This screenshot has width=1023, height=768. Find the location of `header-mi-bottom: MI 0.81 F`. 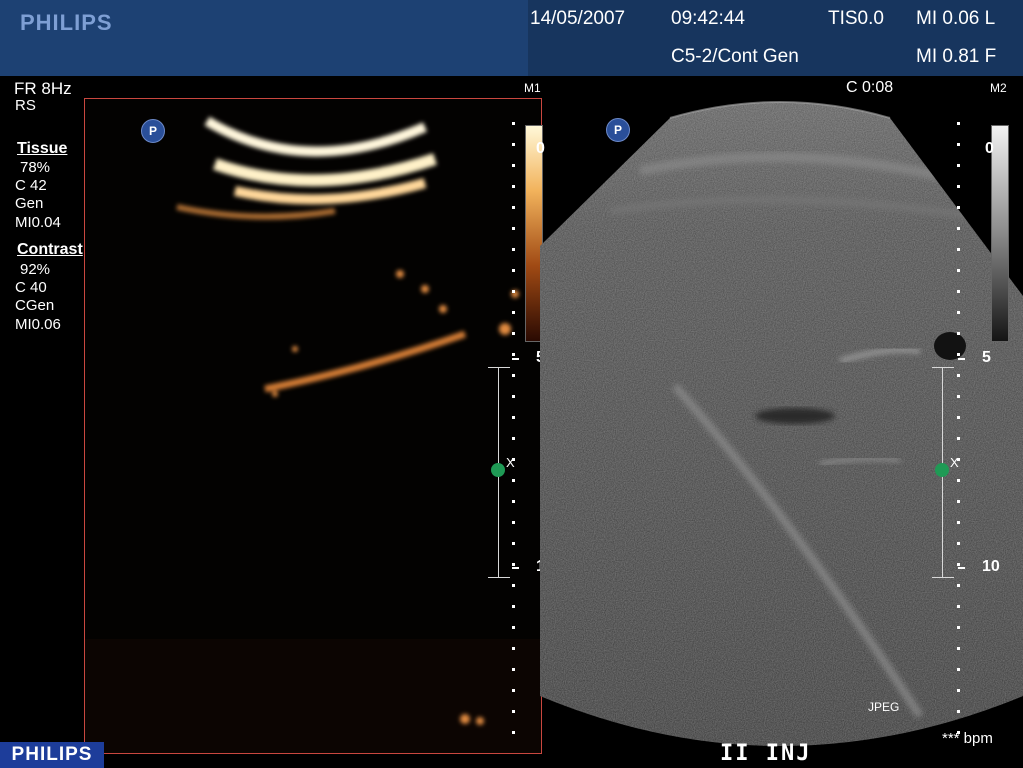

header-mi-bottom: MI 0.81 F is located at coordinates (956, 56).